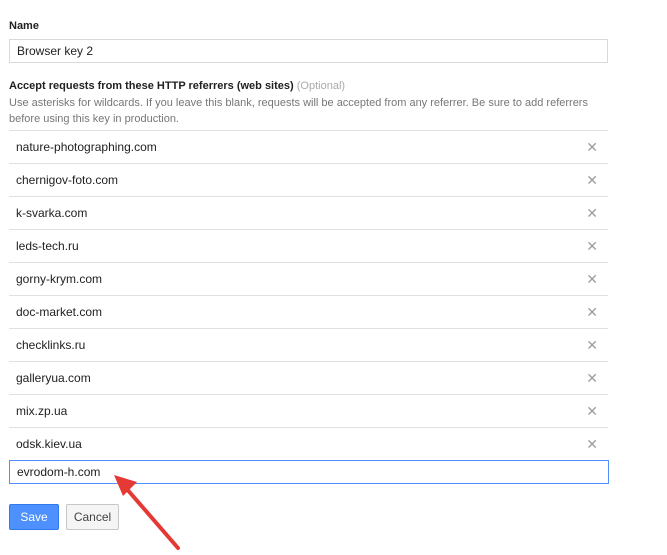 This screenshot has height=555, width=667. Describe the element at coordinates (59, 312) in the screenshot. I see `referrer-value: doc-market.com` at that location.